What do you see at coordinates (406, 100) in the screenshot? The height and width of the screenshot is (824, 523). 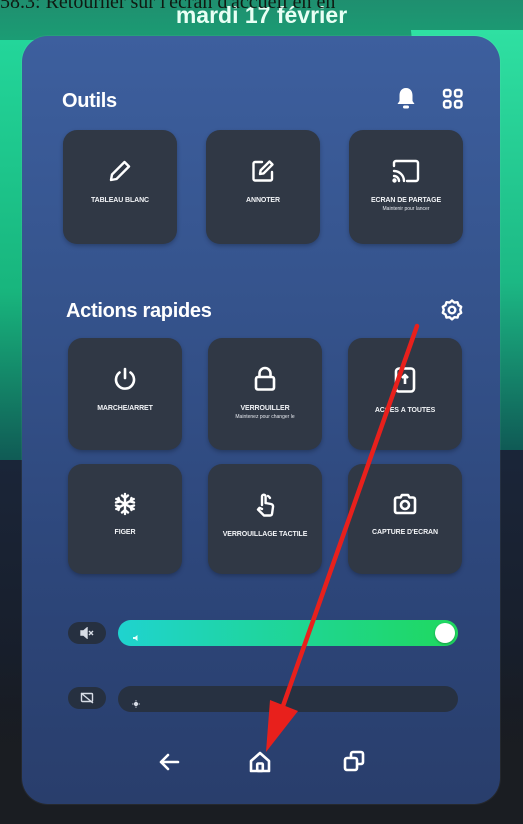 I see `bell-icon` at bounding box center [406, 100].